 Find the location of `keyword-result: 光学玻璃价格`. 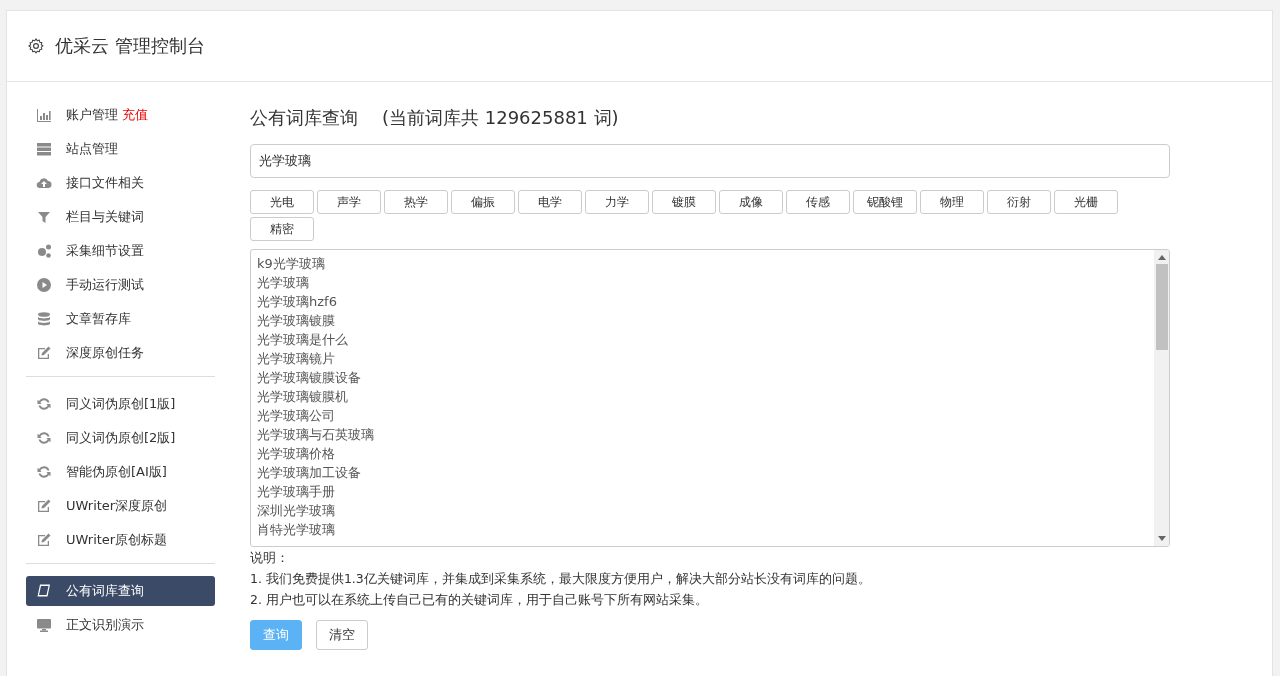

keyword-result: 光学玻璃价格 is located at coordinates (296, 454).